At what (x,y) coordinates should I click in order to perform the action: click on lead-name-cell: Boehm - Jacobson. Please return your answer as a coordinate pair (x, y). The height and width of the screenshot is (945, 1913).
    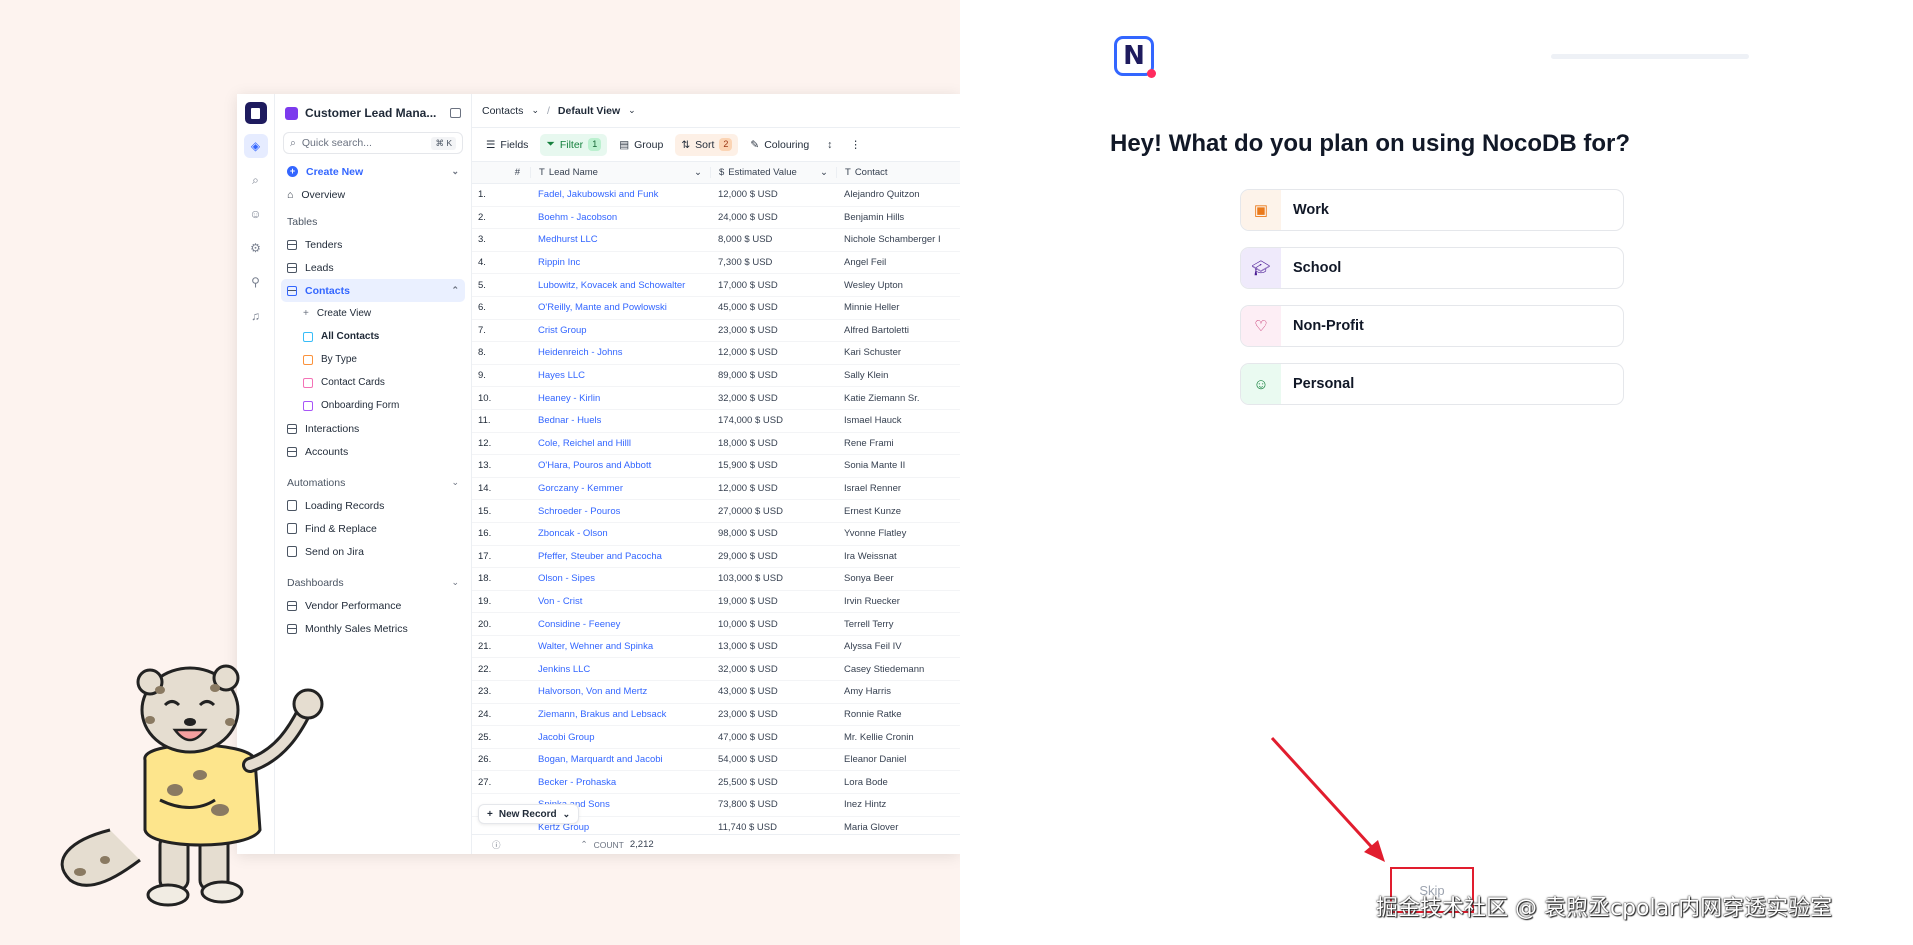
    Looking at the image, I should click on (620, 217).